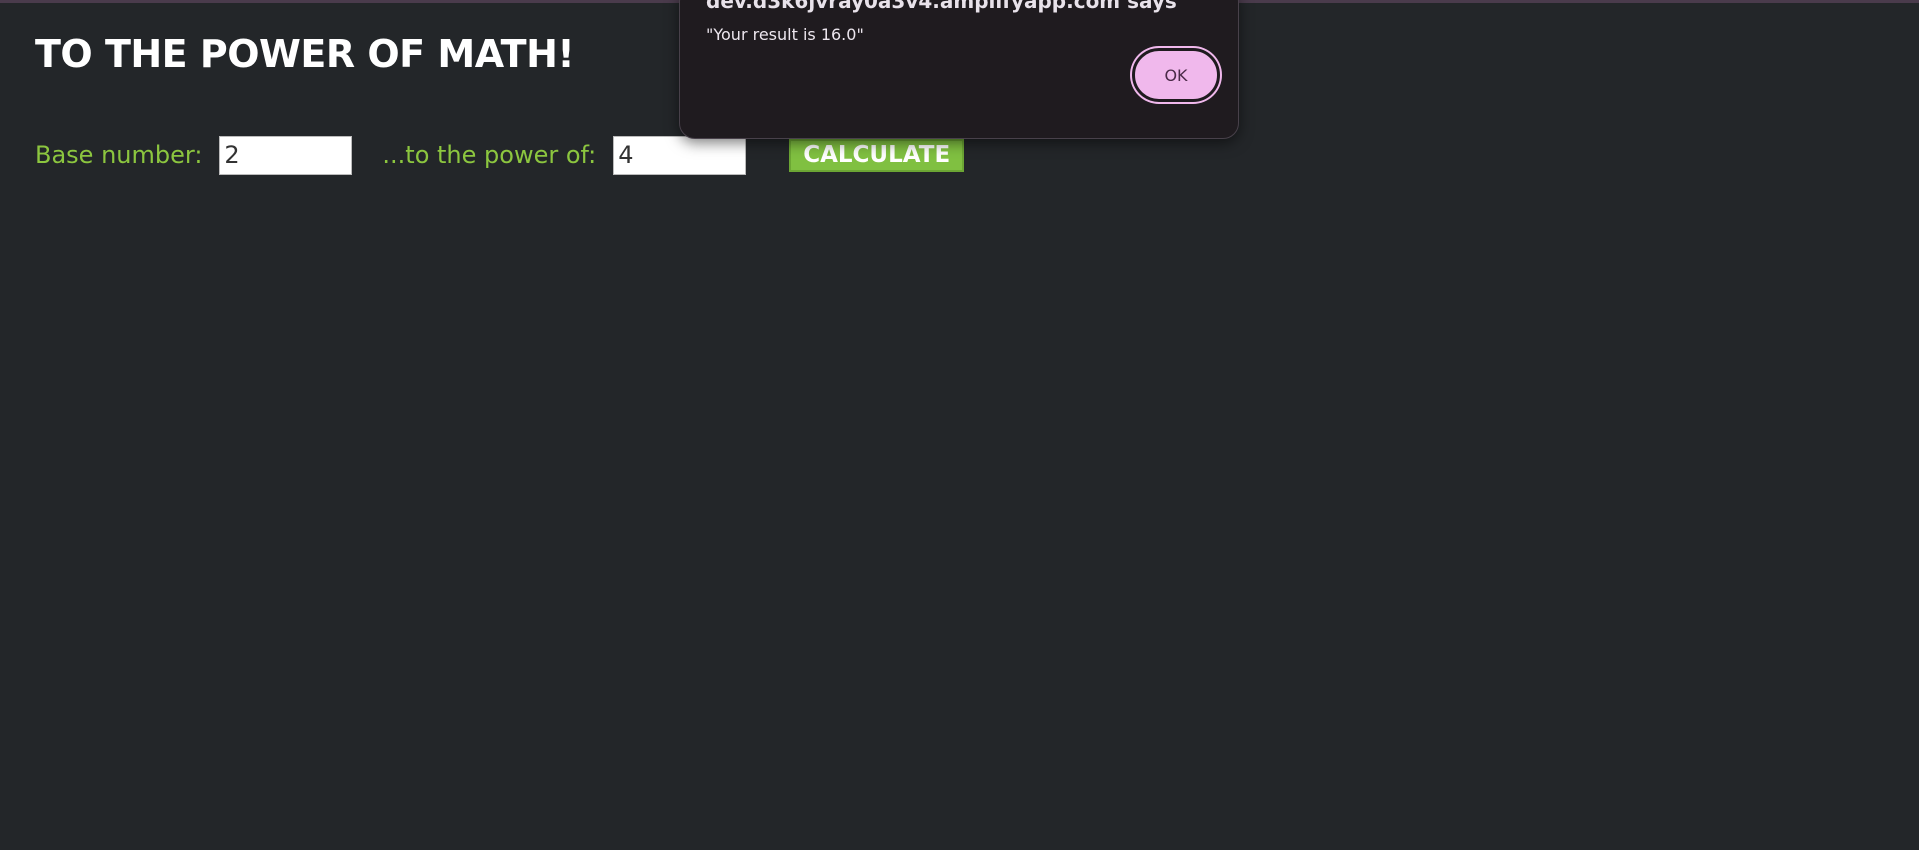 This screenshot has width=1919, height=850. I want to click on power-label: ...to the power of:, so click(489, 155).